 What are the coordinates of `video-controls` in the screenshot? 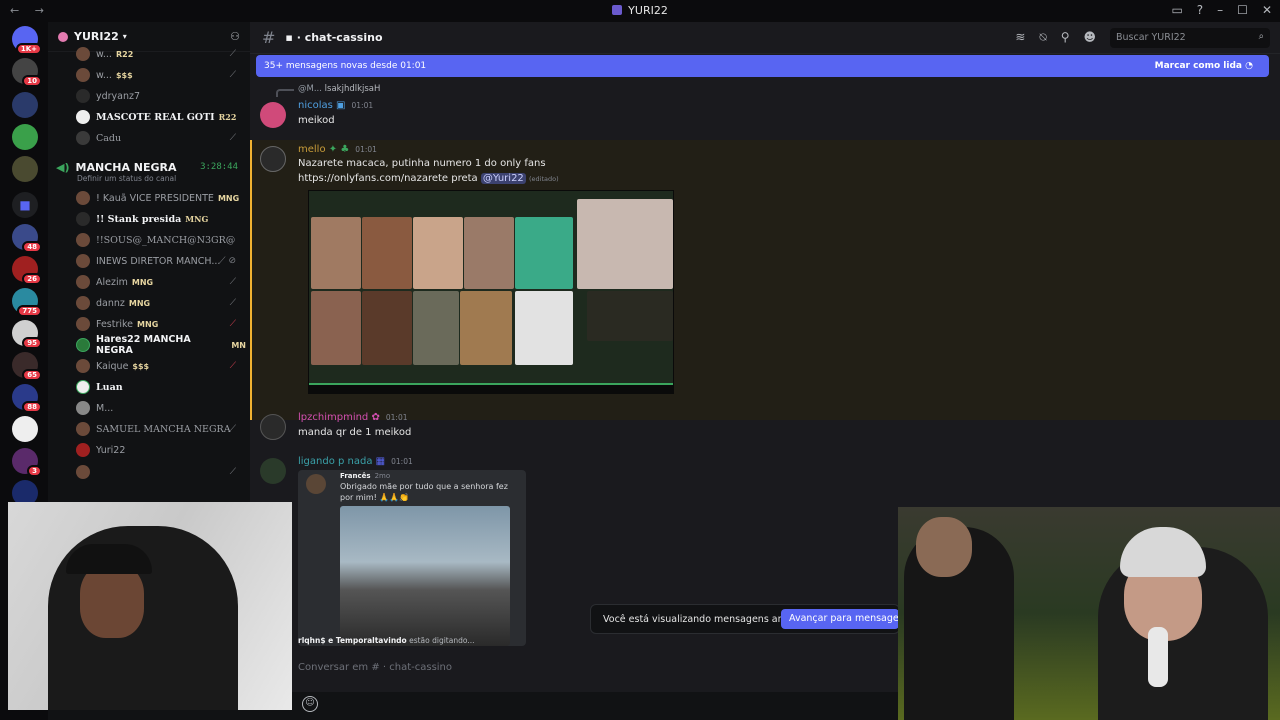 It's located at (491, 388).